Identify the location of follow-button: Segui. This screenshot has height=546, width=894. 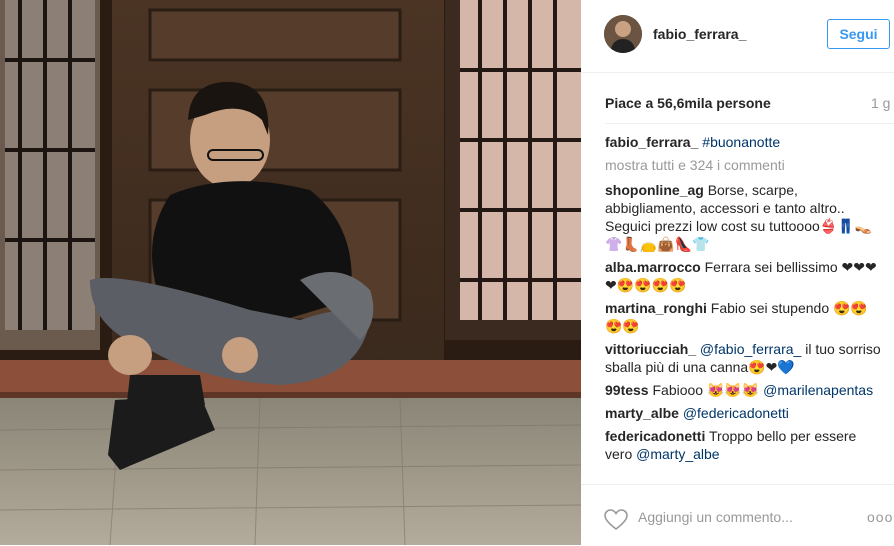
(858, 34).